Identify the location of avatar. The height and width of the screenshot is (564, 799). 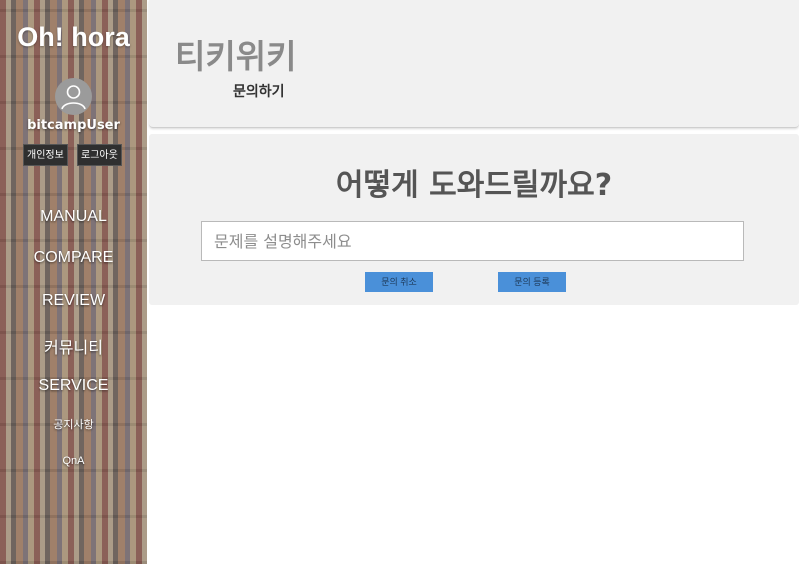
(73, 96).